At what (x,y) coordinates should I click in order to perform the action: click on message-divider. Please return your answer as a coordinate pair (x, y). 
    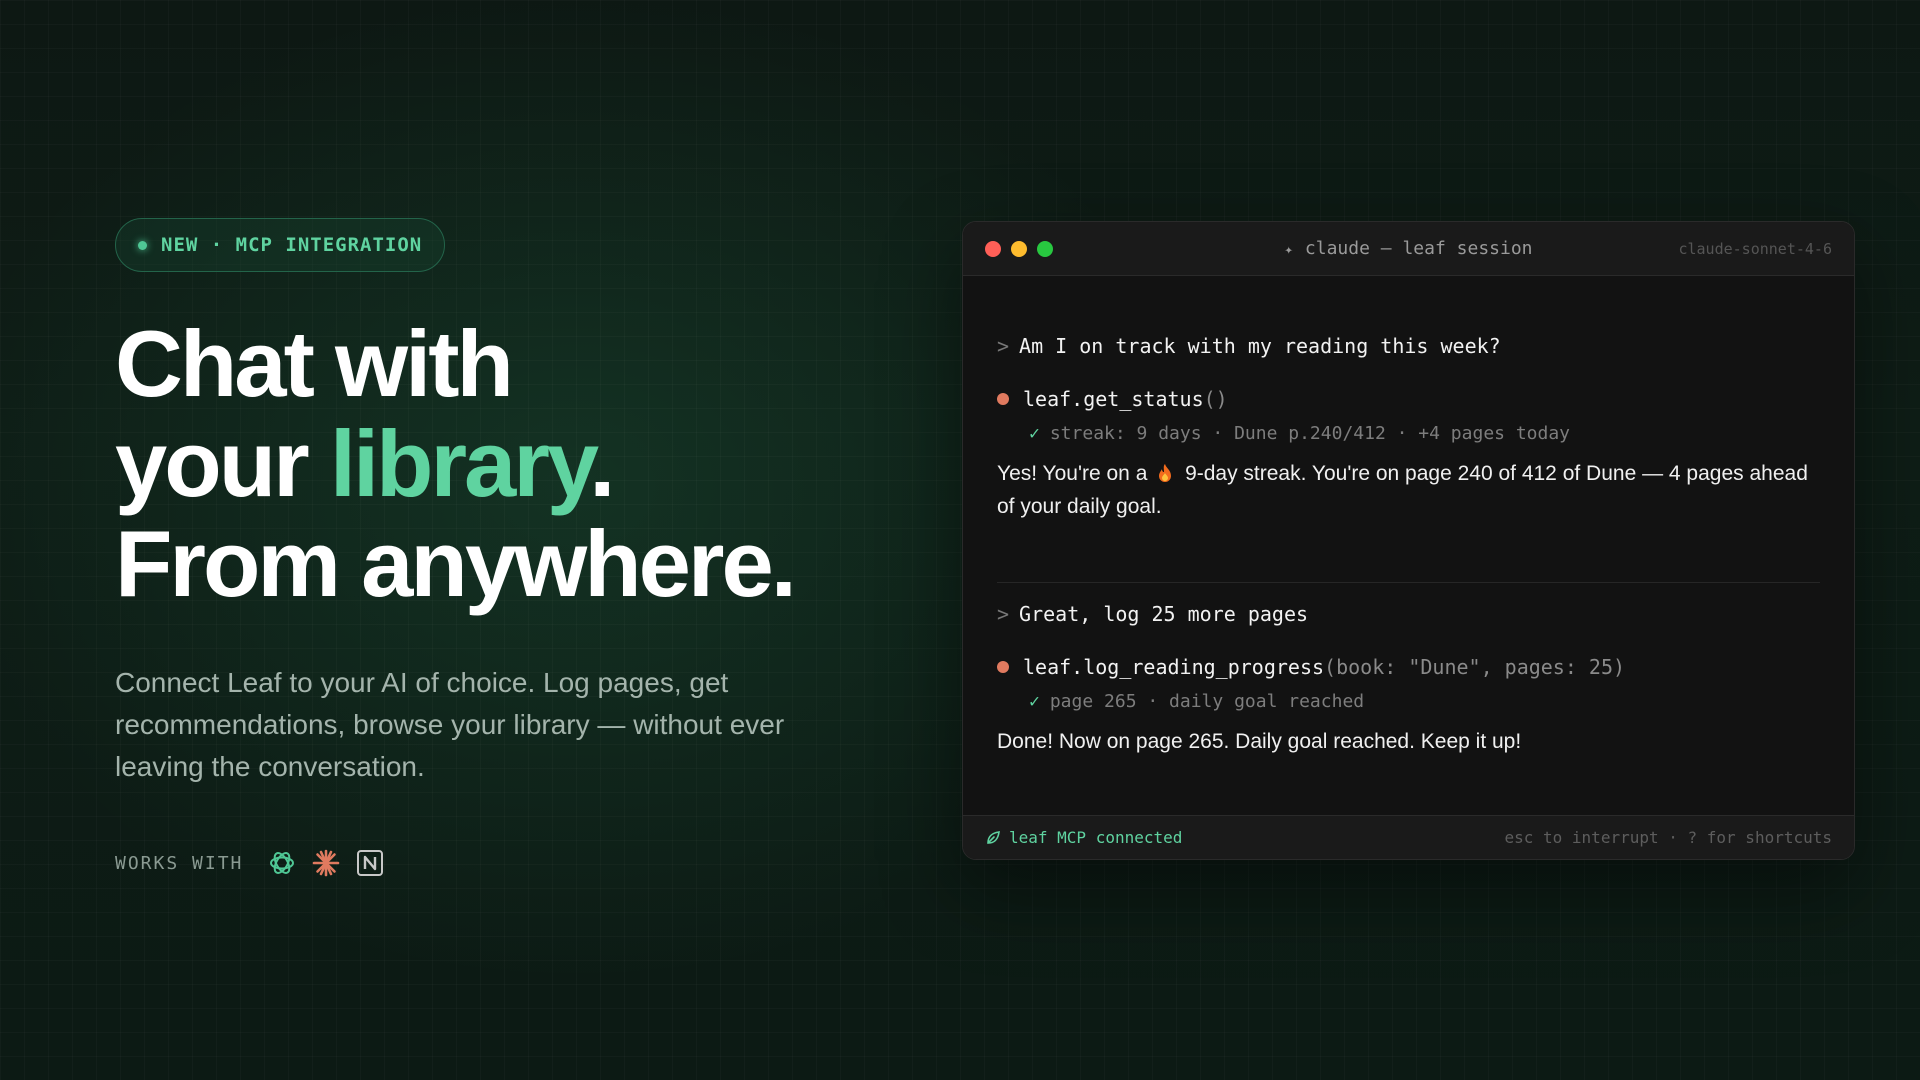
    Looking at the image, I should click on (1408, 582).